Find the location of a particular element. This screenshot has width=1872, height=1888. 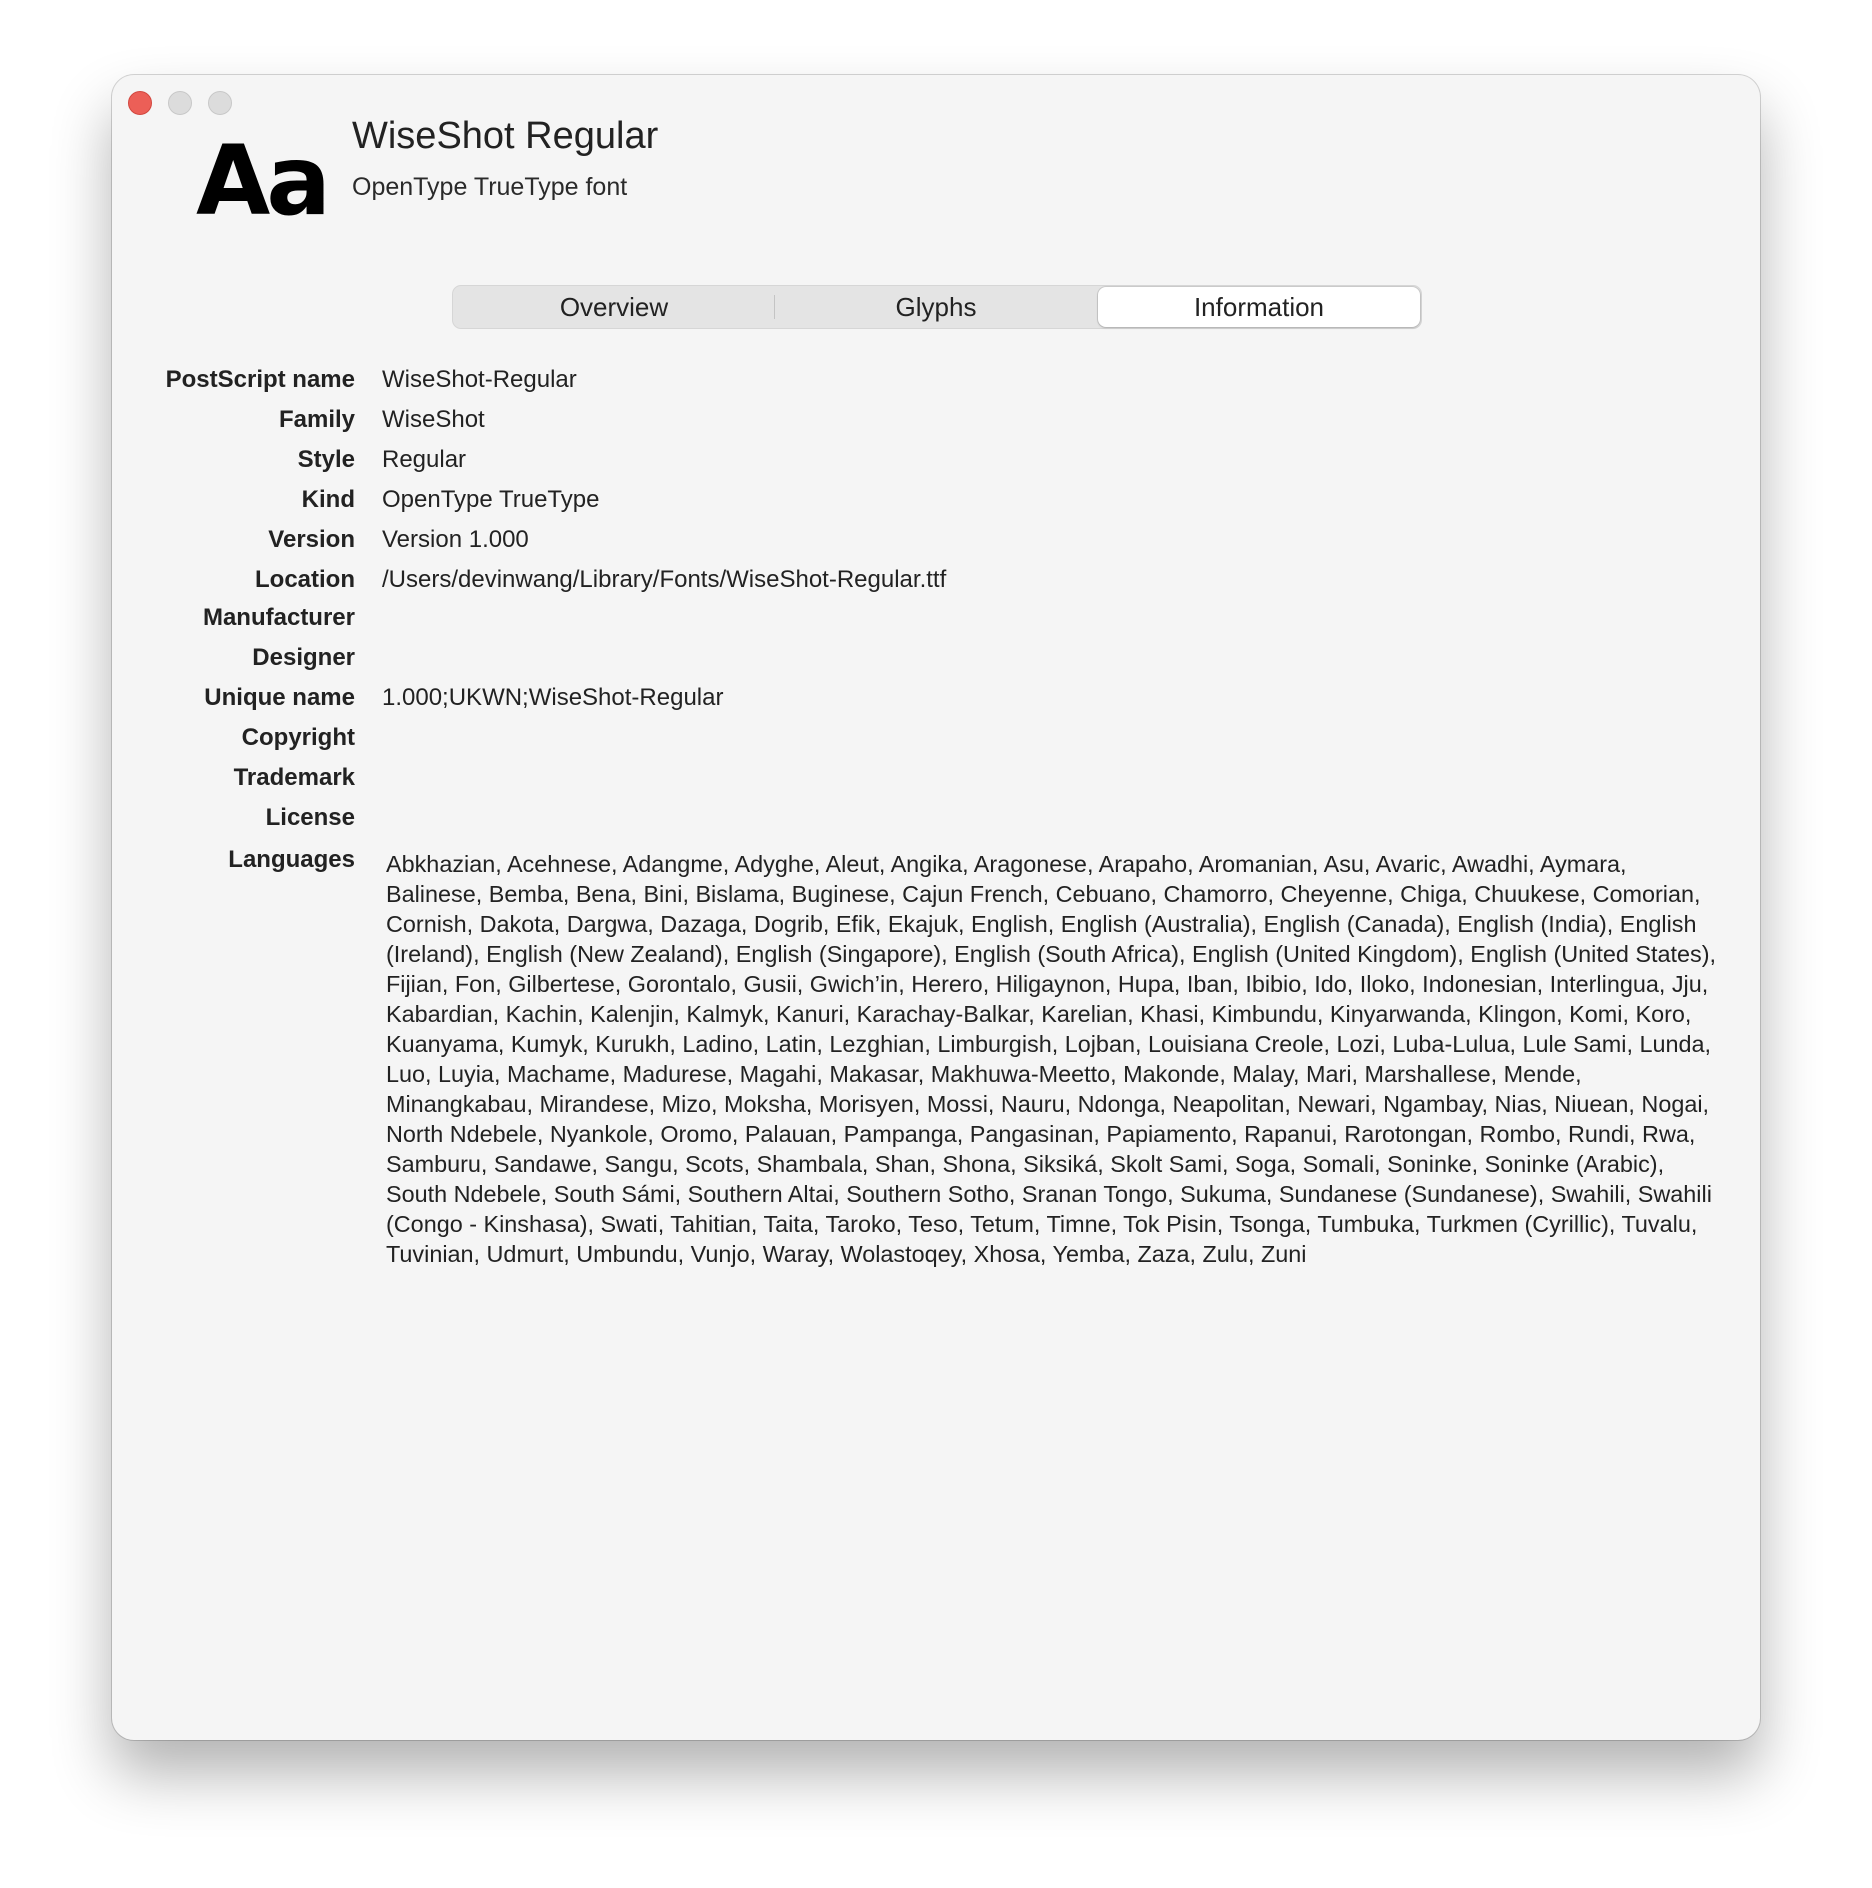

info-label: Trademark is located at coordinates (294, 777).